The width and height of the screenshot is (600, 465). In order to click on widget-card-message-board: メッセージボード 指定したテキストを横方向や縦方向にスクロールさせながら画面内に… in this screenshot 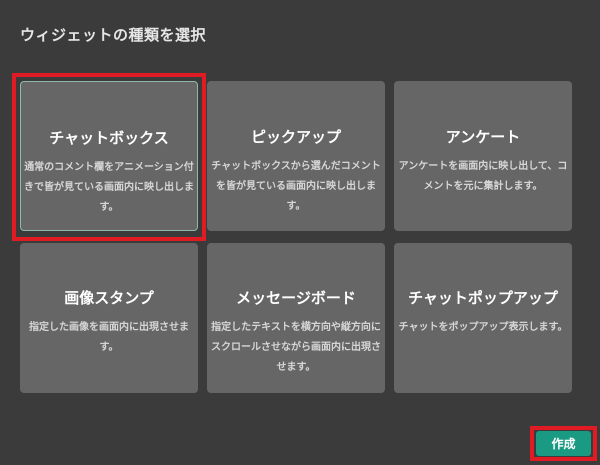, I will do `click(296, 318)`.